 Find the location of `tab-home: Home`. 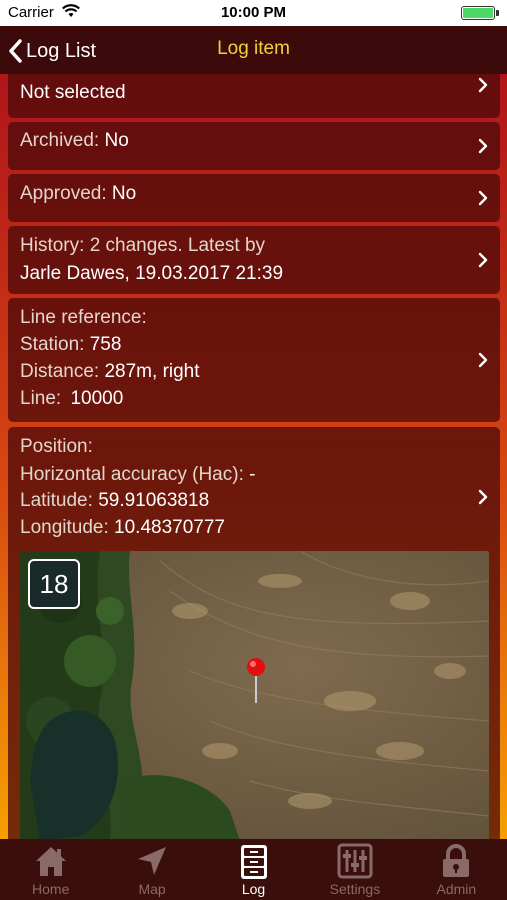

tab-home: Home is located at coordinates (50, 869).